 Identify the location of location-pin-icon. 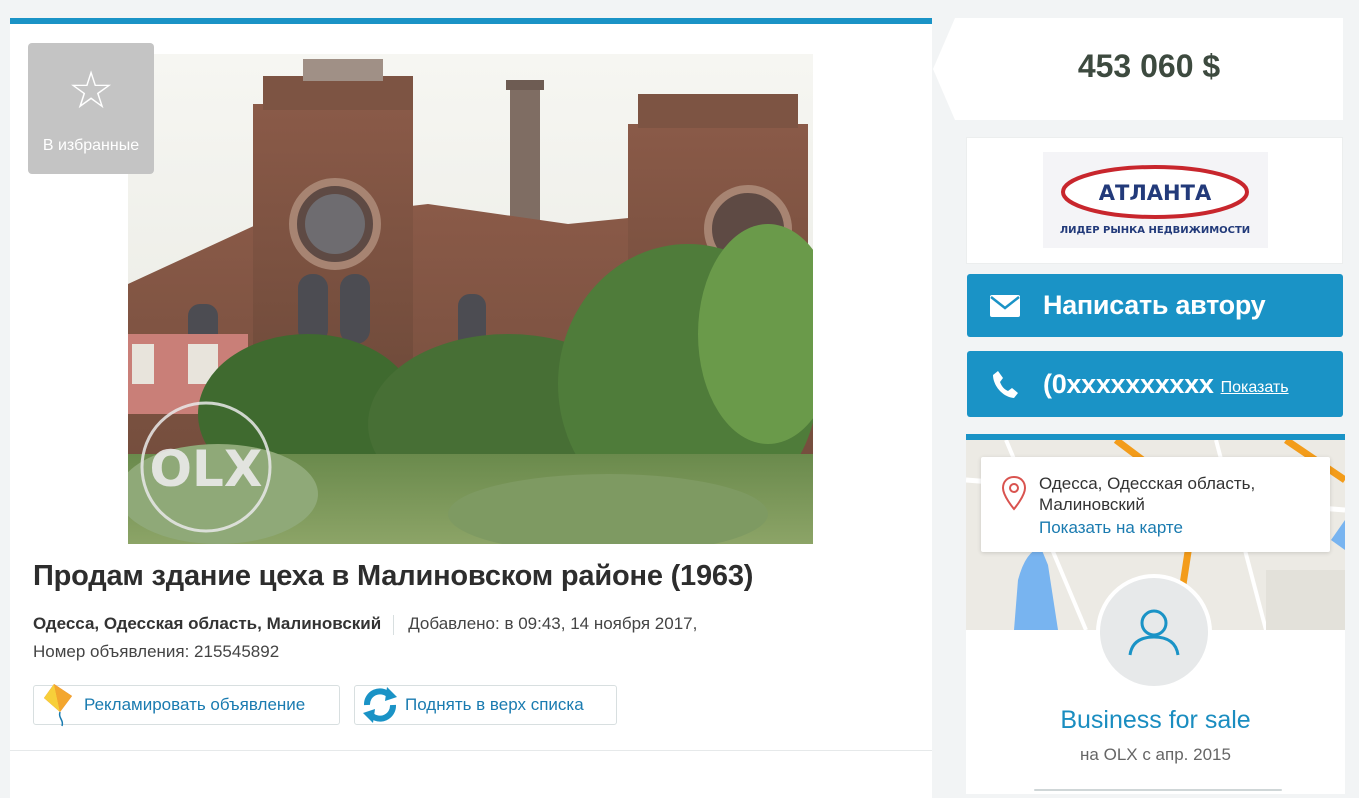
(1014, 495).